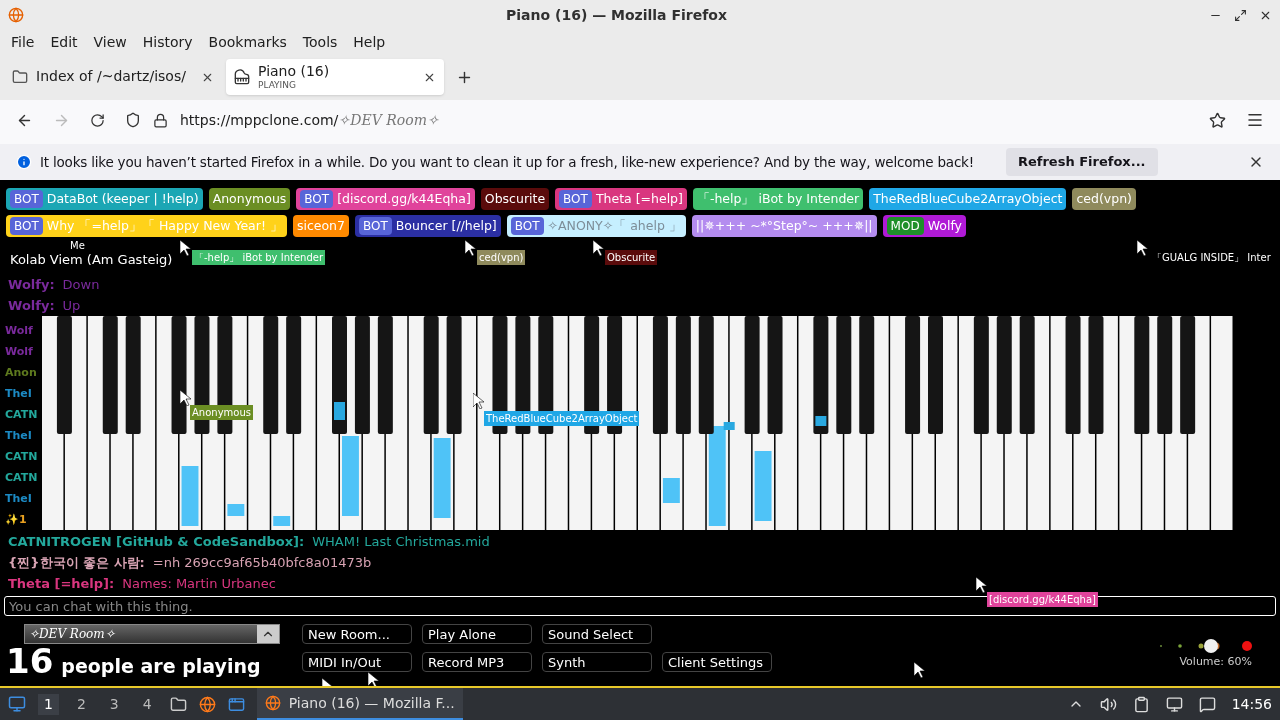  What do you see at coordinates (152, 634) in the screenshot?
I see `room-selector: ✧DEV Room✧` at bounding box center [152, 634].